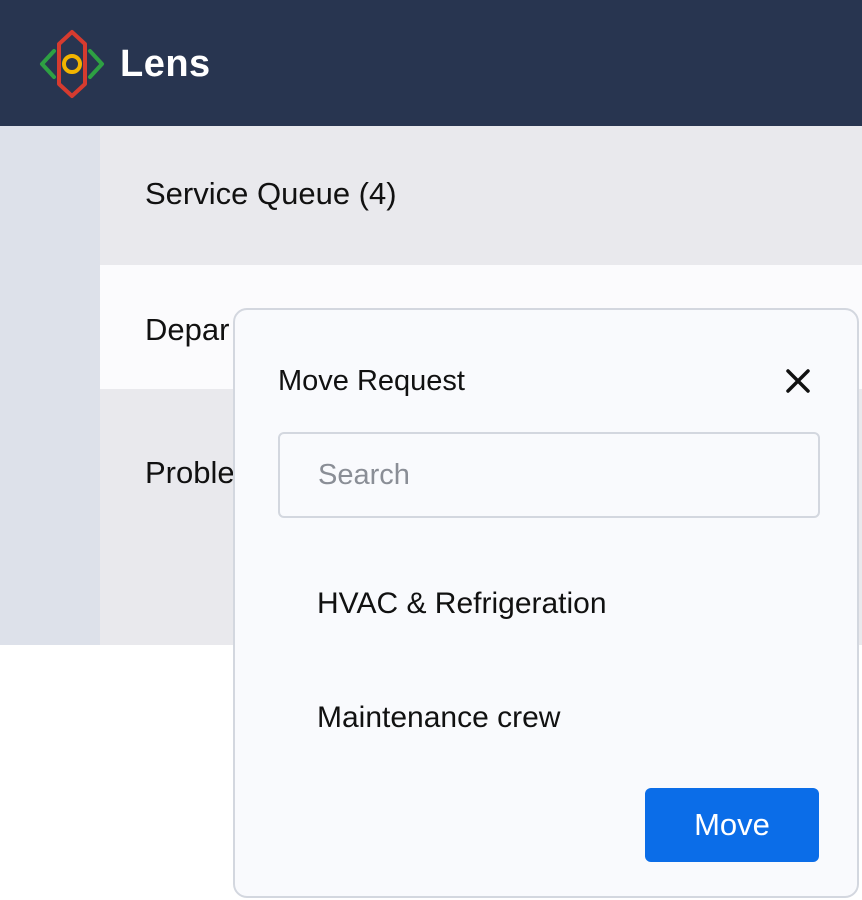 Image resolution: width=862 pixels, height=900 pixels. I want to click on left-rail, so click(50, 385).